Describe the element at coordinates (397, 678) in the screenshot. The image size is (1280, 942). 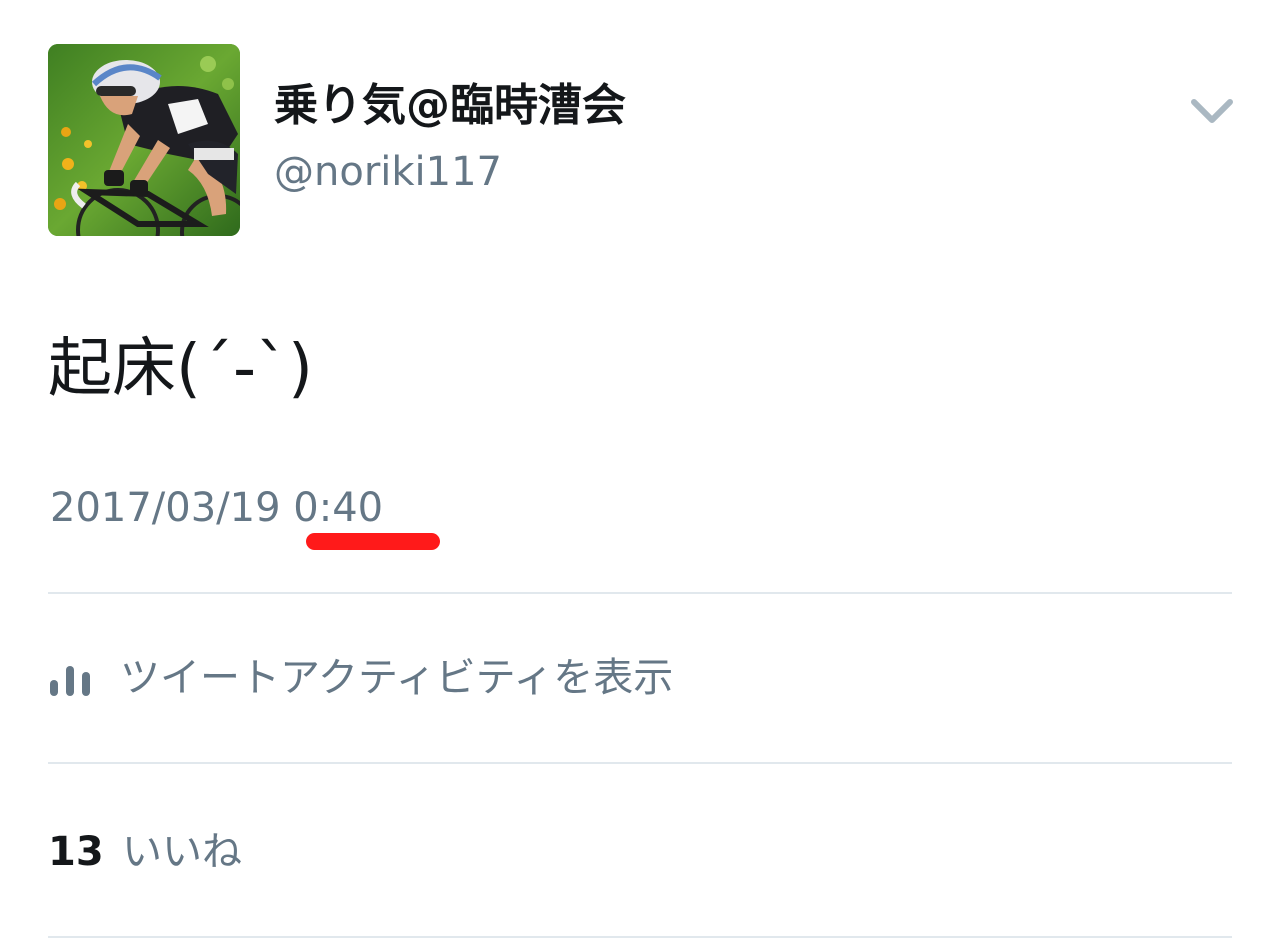
I see `tweet-activity-label: ツイートアクティビティを表示` at that location.